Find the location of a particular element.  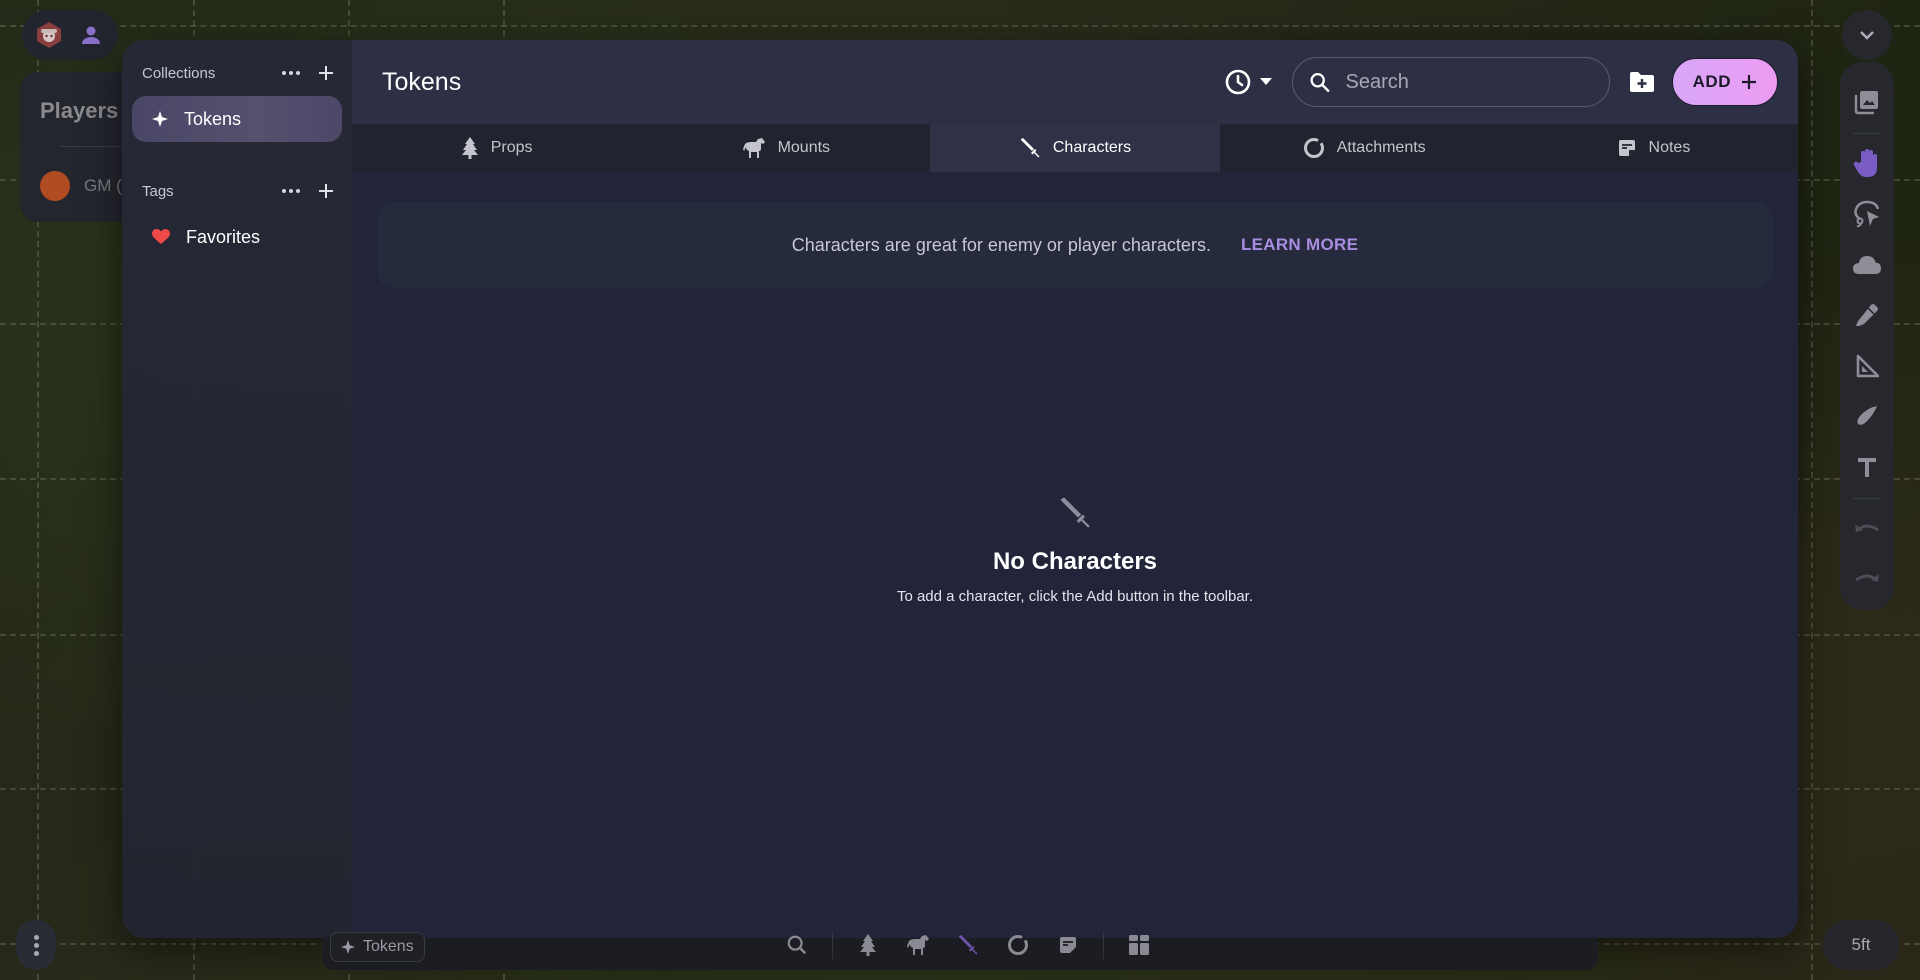

tags-title: Tags is located at coordinates (158, 191).